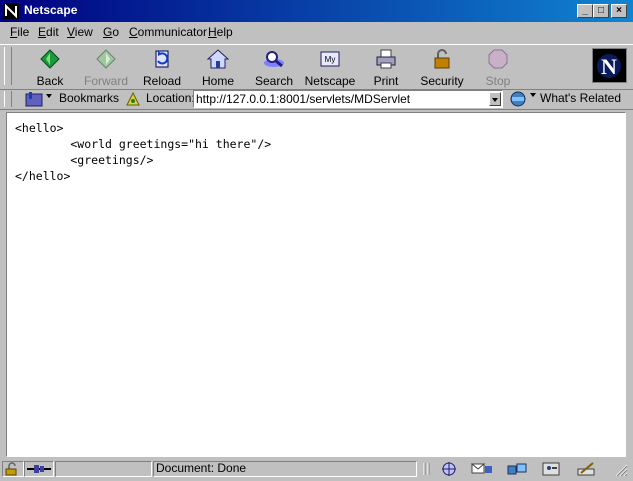  I want to click on netscape-n-icon: N, so click(609, 65).